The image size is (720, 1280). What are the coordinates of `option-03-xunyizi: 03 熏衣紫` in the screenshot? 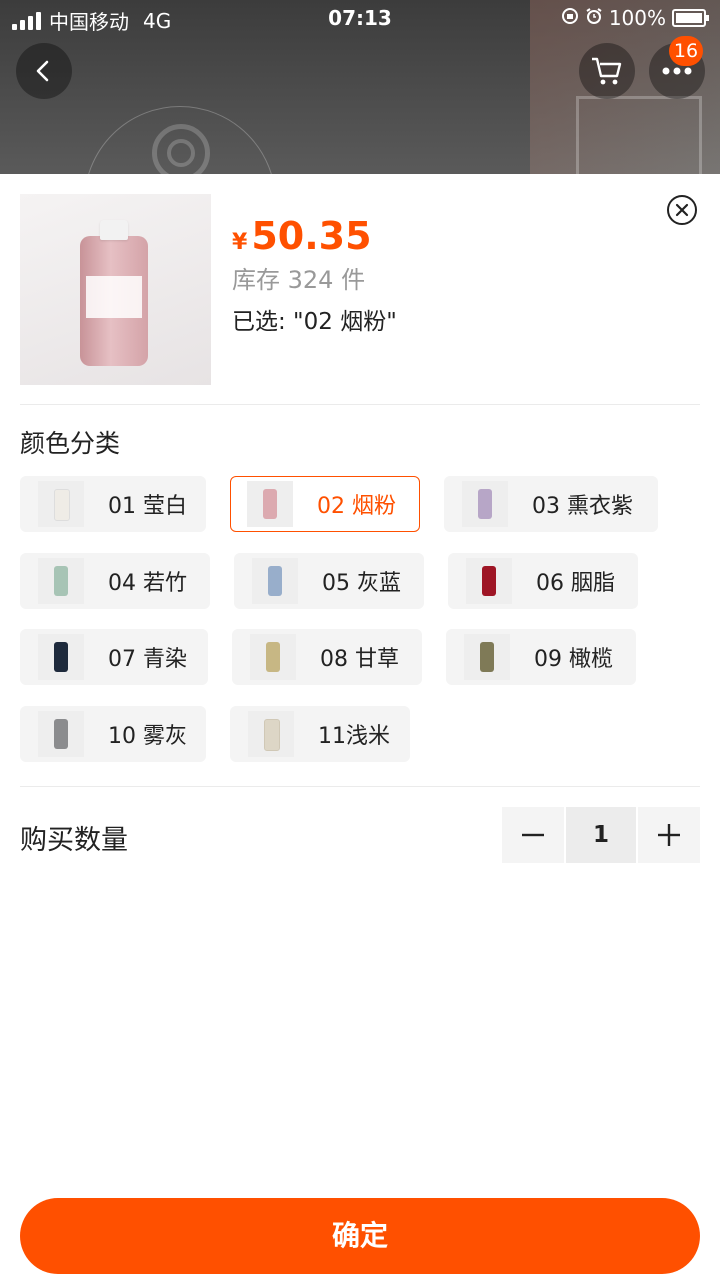 It's located at (551, 504).